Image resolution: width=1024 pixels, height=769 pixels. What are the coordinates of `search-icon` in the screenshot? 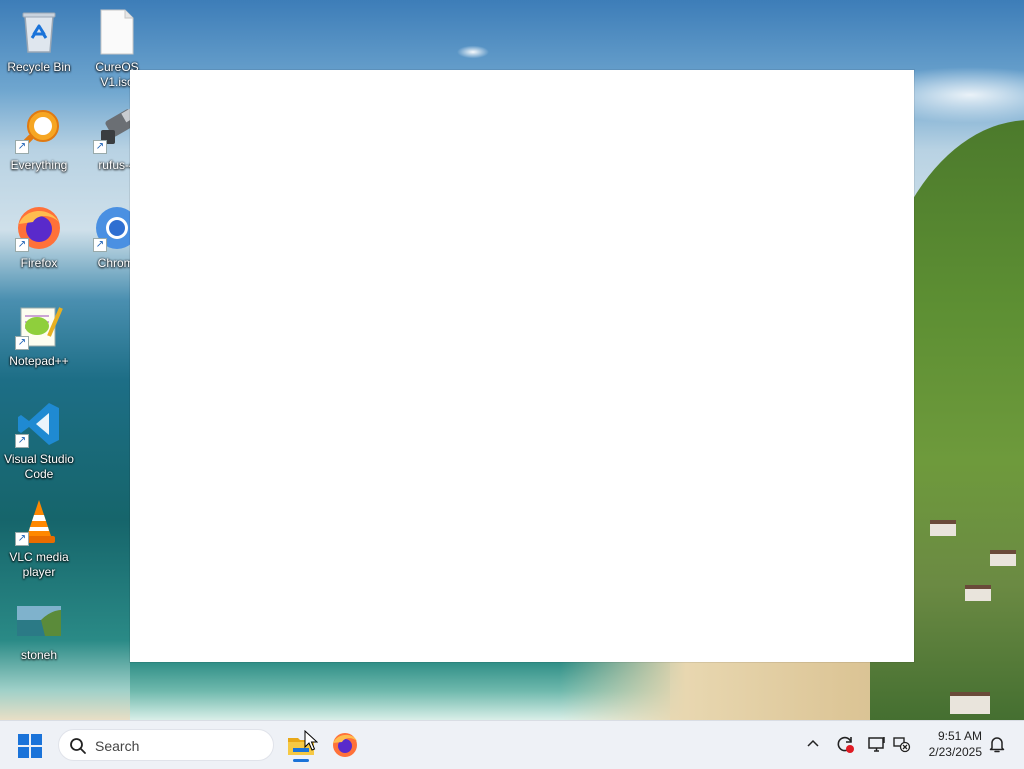 It's located at (78, 746).